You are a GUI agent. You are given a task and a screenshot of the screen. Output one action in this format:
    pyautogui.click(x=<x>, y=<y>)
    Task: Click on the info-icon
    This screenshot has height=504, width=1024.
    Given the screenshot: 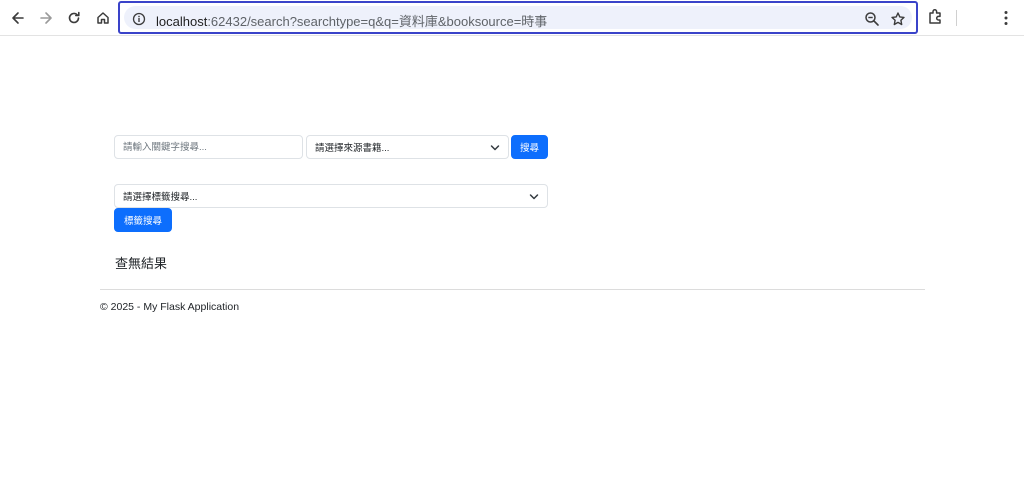 What is the action you would take?
    pyautogui.click(x=139, y=19)
    